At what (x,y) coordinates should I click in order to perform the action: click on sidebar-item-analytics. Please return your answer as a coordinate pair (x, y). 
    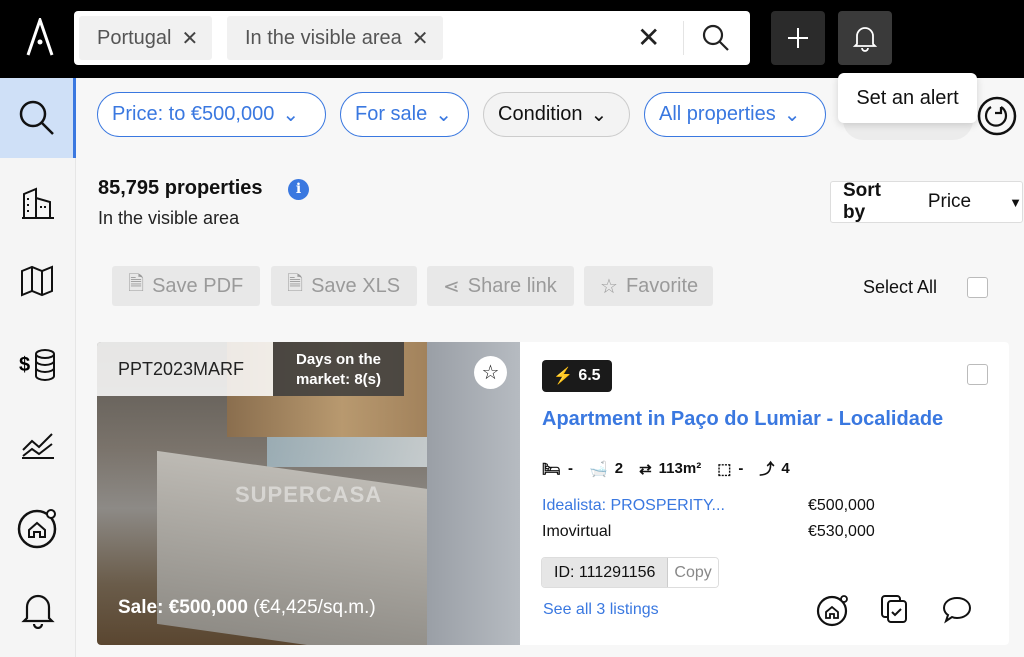
    Looking at the image, I should click on (38, 445).